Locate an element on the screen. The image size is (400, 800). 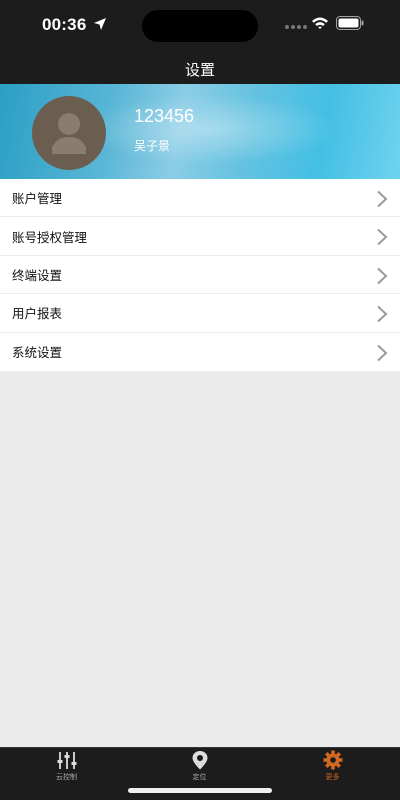
status-time: 00:36 is located at coordinates (64, 24).